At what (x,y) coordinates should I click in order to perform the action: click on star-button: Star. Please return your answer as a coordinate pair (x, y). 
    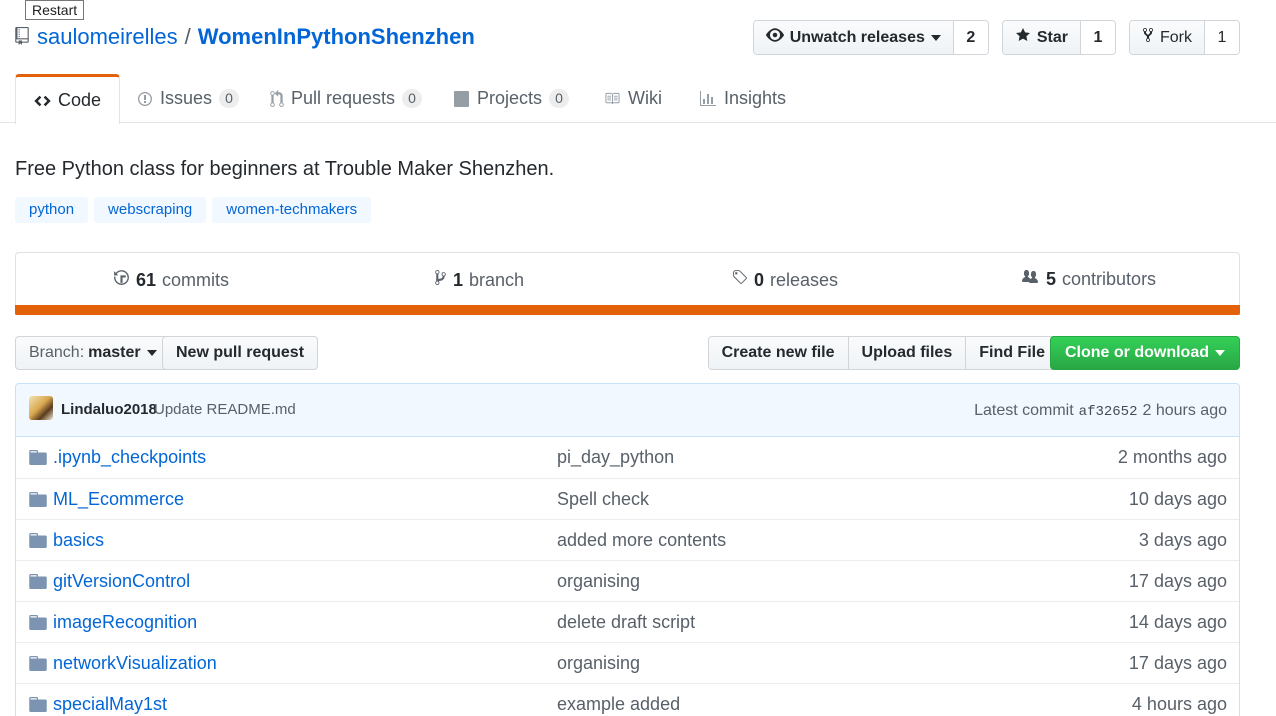
    Looking at the image, I should click on (1041, 37).